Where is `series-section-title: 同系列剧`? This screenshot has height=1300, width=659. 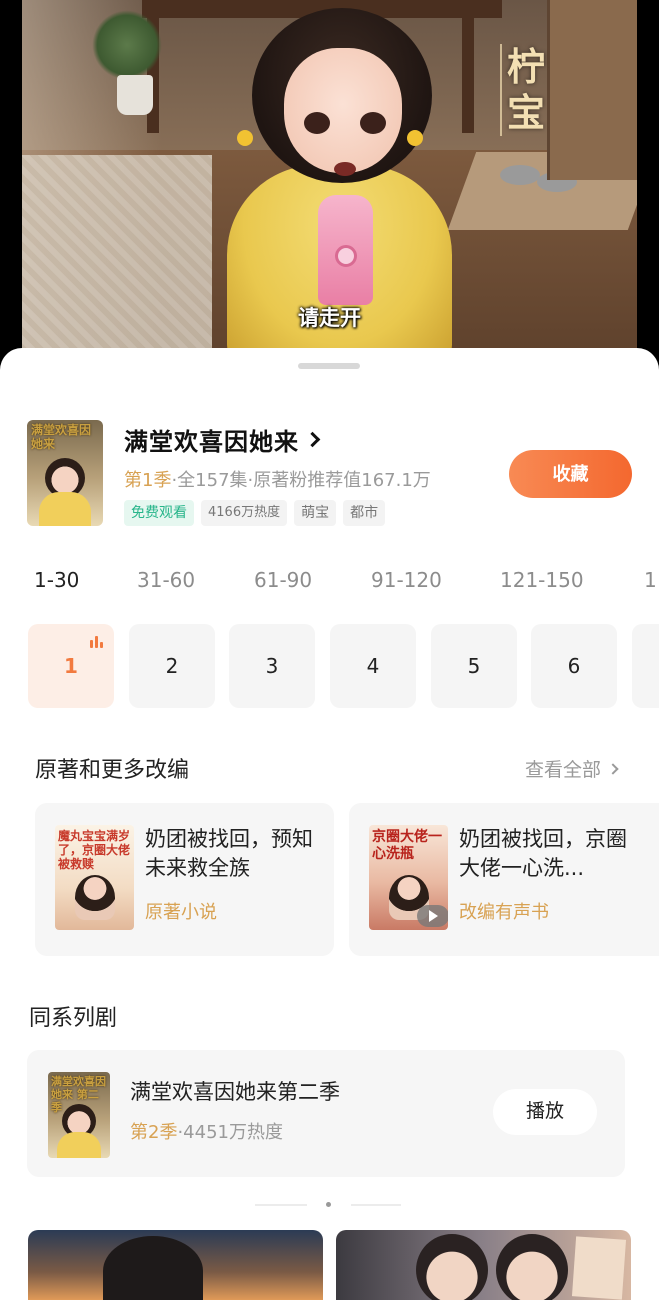 series-section-title: 同系列剧 is located at coordinates (73, 1018).